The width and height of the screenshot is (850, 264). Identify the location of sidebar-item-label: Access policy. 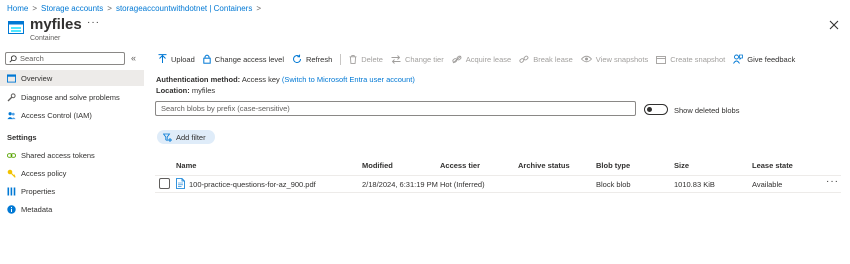
(44, 173).